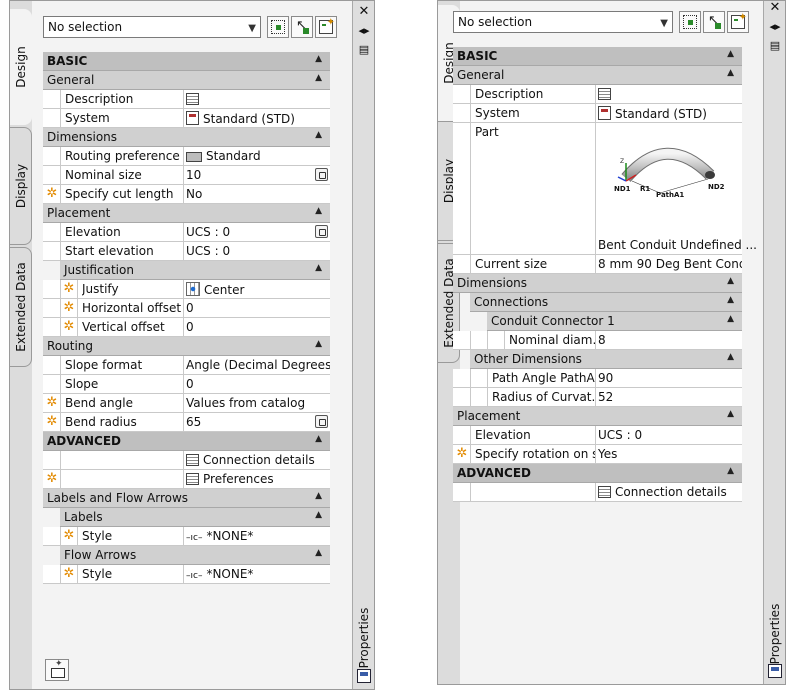 The image size is (794, 700). What do you see at coordinates (668, 378) in the screenshot?
I see `path-angle-value: 90` at bounding box center [668, 378].